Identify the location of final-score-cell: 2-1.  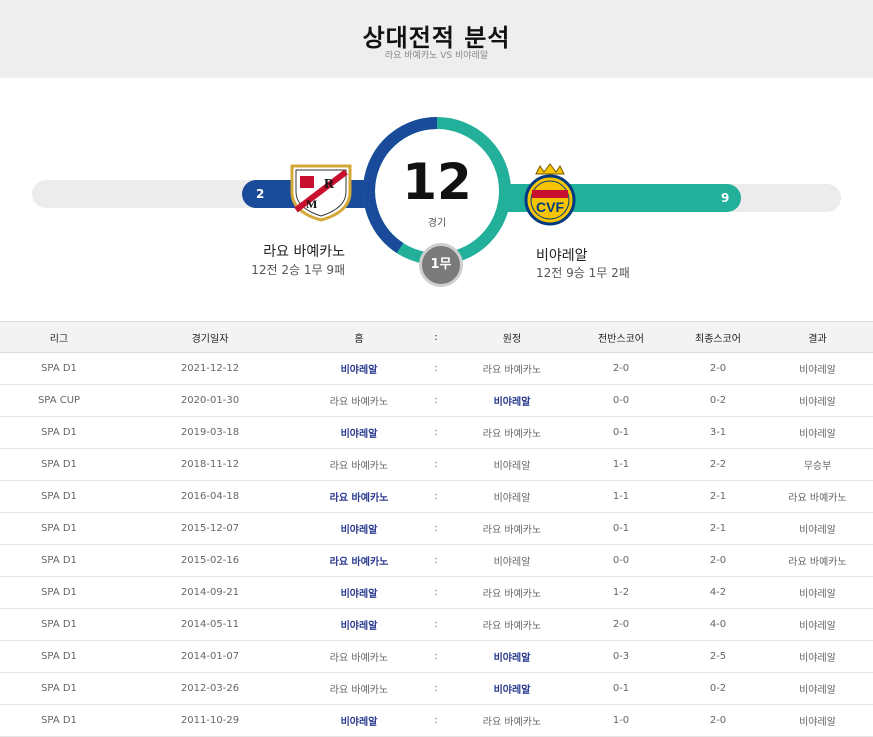
(718, 528).